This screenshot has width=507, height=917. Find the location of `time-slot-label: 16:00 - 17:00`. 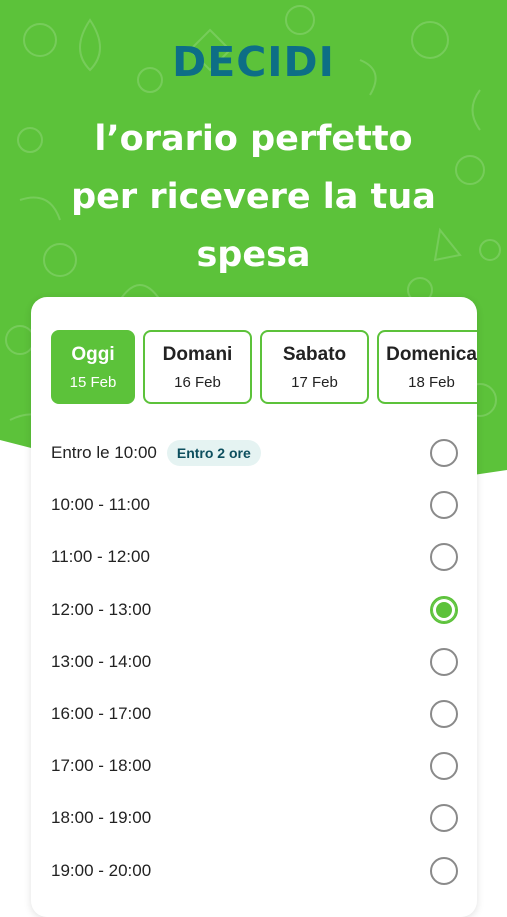

time-slot-label: 16:00 - 17:00 is located at coordinates (101, 714).